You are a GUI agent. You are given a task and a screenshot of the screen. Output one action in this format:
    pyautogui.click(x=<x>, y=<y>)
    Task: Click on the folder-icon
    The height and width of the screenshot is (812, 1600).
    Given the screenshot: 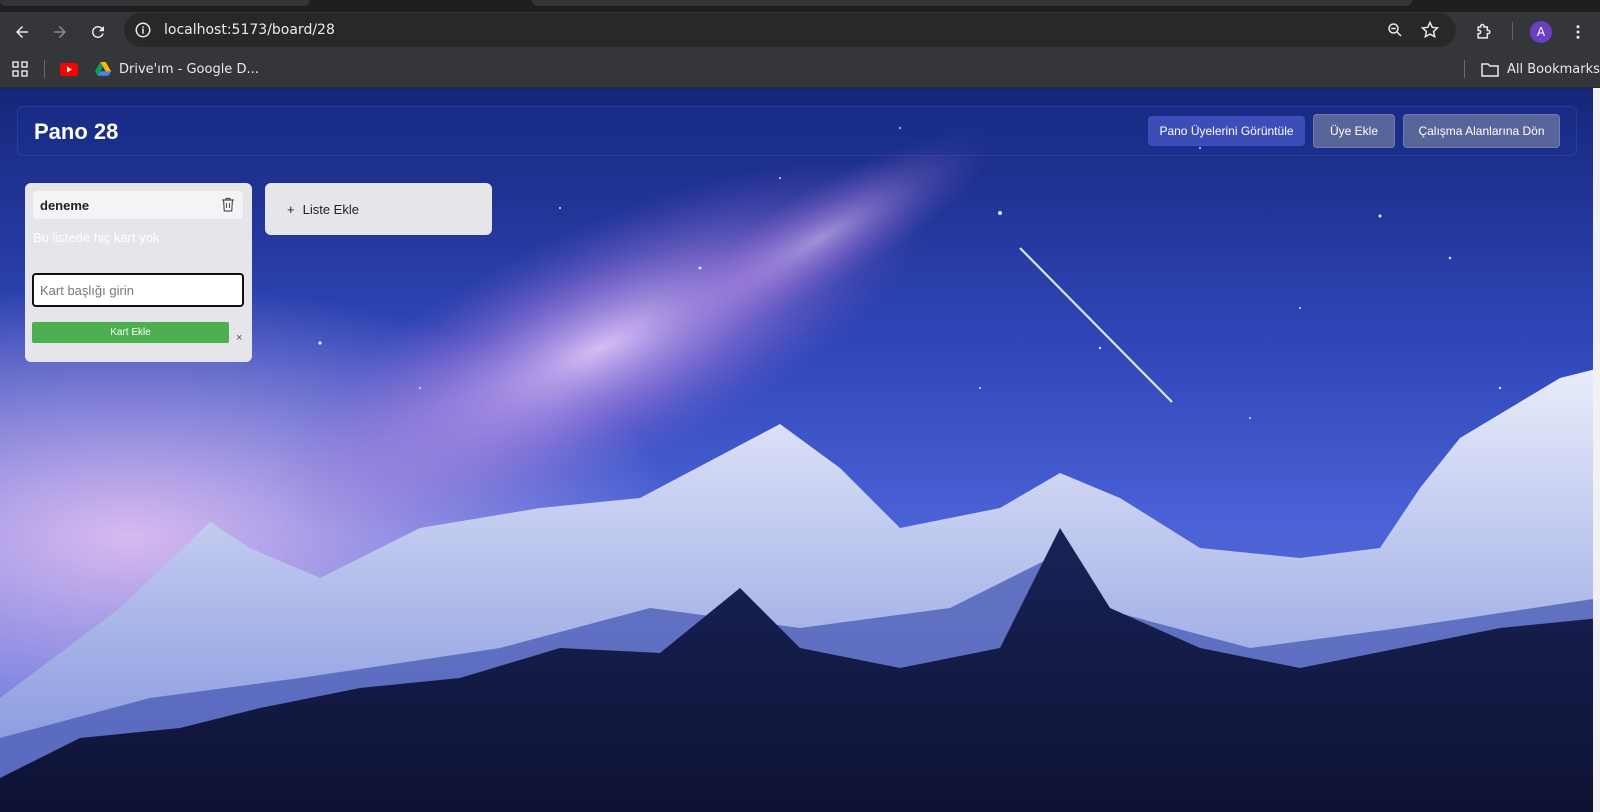 What is the action you would take?
    pyautogui.click(x=1490, y=69)
    